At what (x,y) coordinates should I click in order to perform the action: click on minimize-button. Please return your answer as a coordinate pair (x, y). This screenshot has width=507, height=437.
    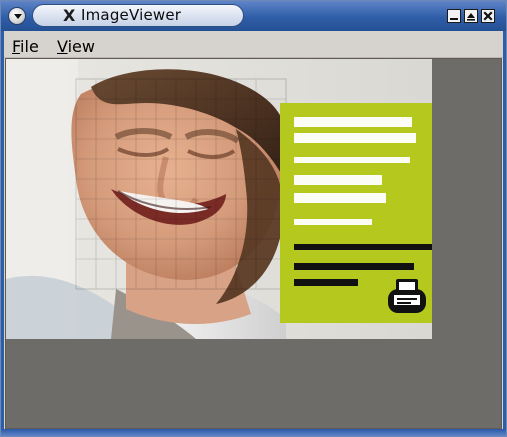
    Looking at the image, I should click on (454, 16).